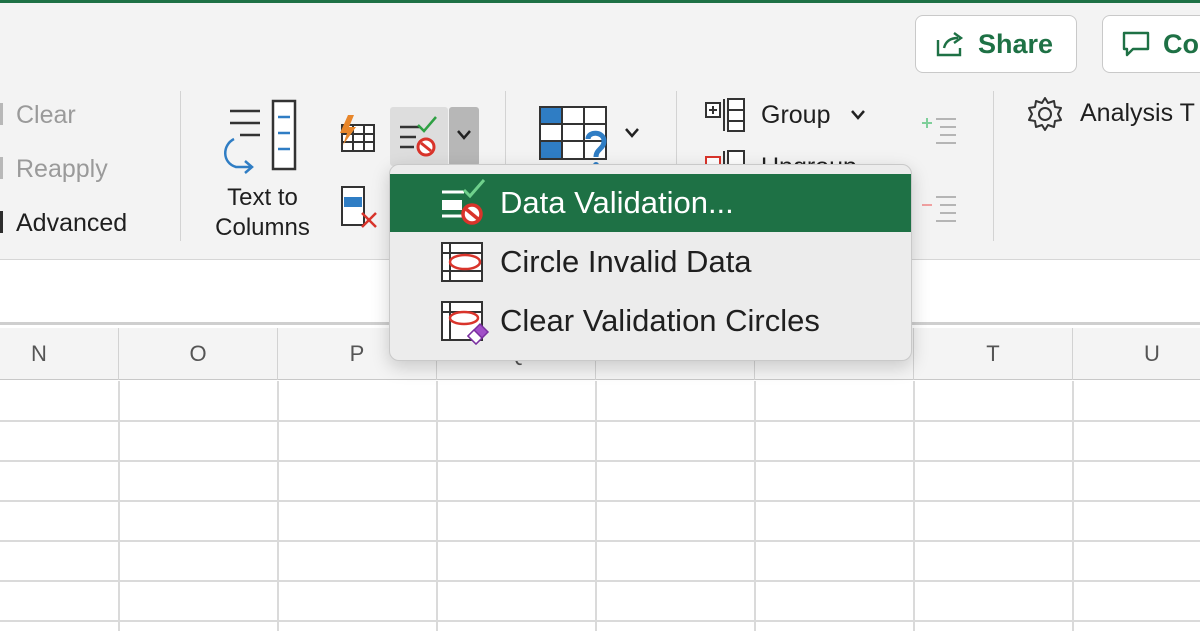 This screenshot has width=1200, height=631. I want to click on column-letter: T, so click(993, 353).